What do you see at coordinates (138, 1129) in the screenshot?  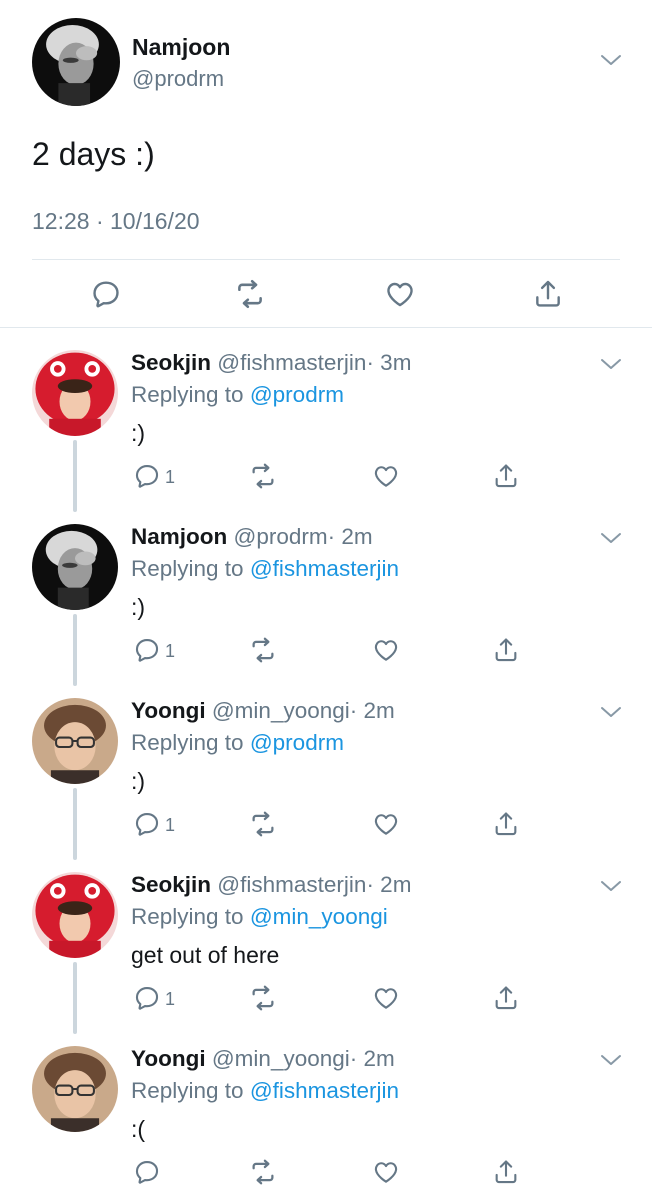 I see `reply-text: :(` at bounding box center [138, 1129].